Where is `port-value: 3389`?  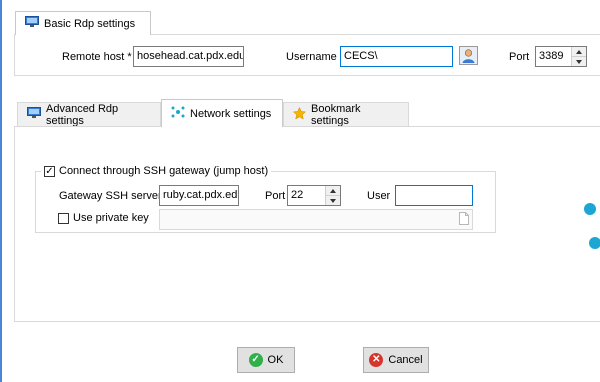 port-value: 3389 is located at coordinates (551, 56).